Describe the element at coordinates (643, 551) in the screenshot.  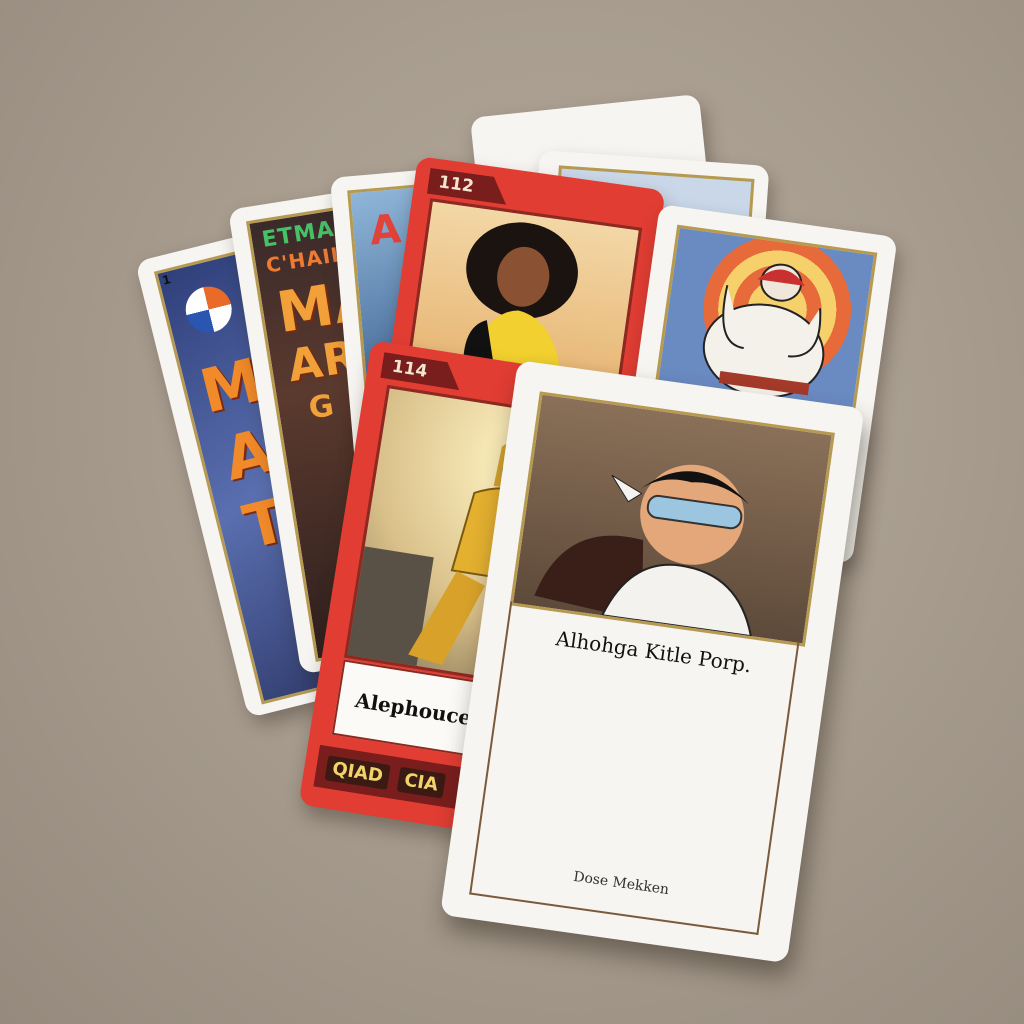
I see `boy-hero-illustration` at that location.